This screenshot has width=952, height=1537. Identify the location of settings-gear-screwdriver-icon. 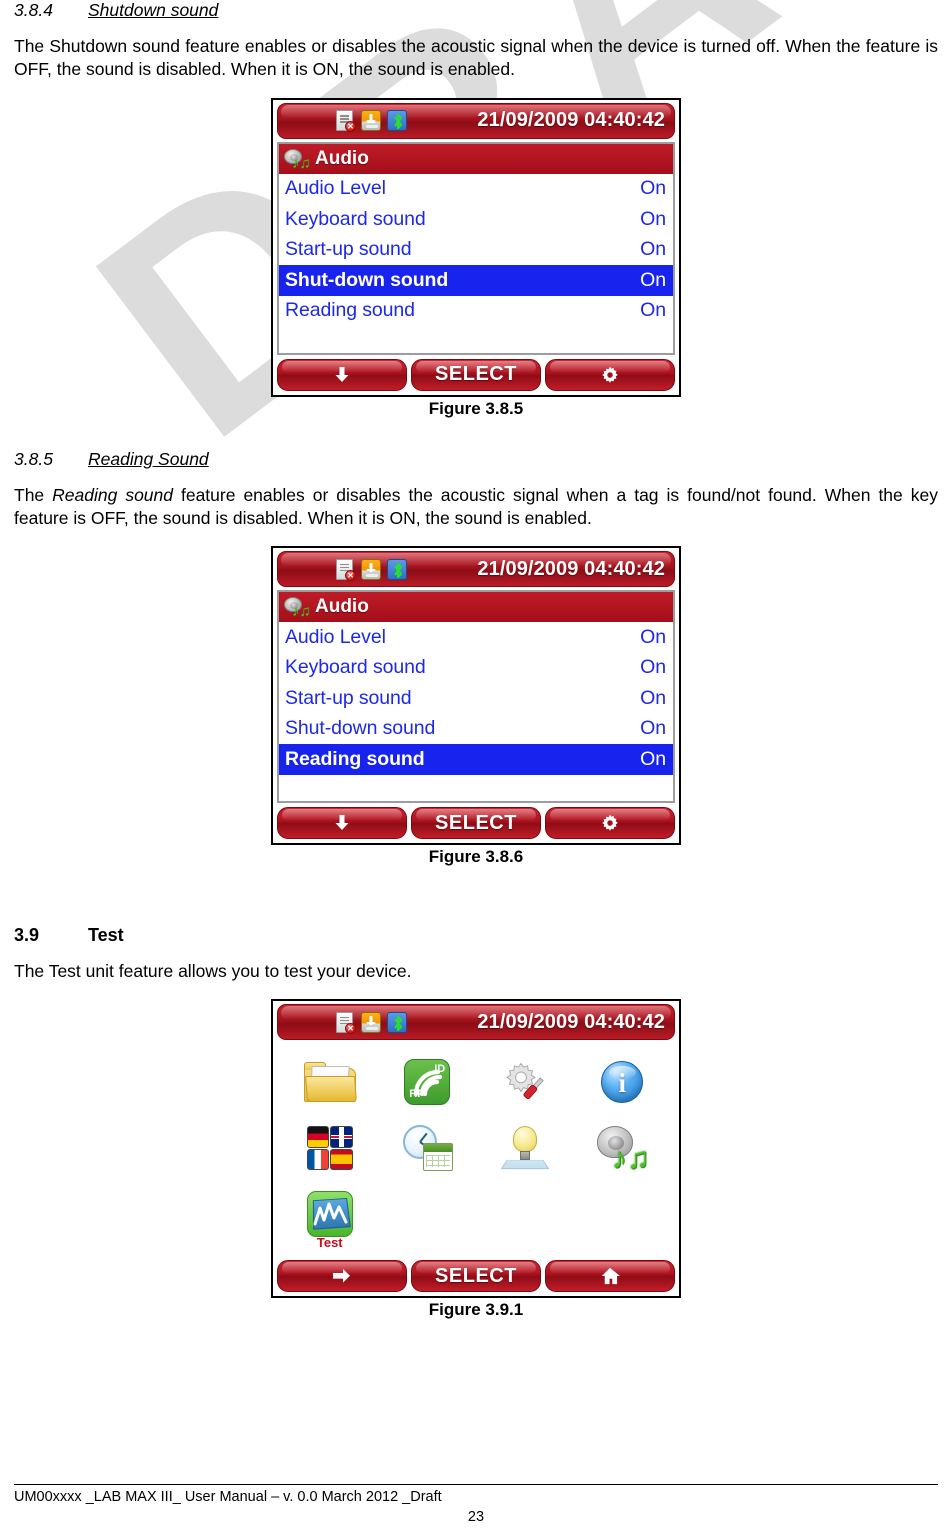
(525, 1082).